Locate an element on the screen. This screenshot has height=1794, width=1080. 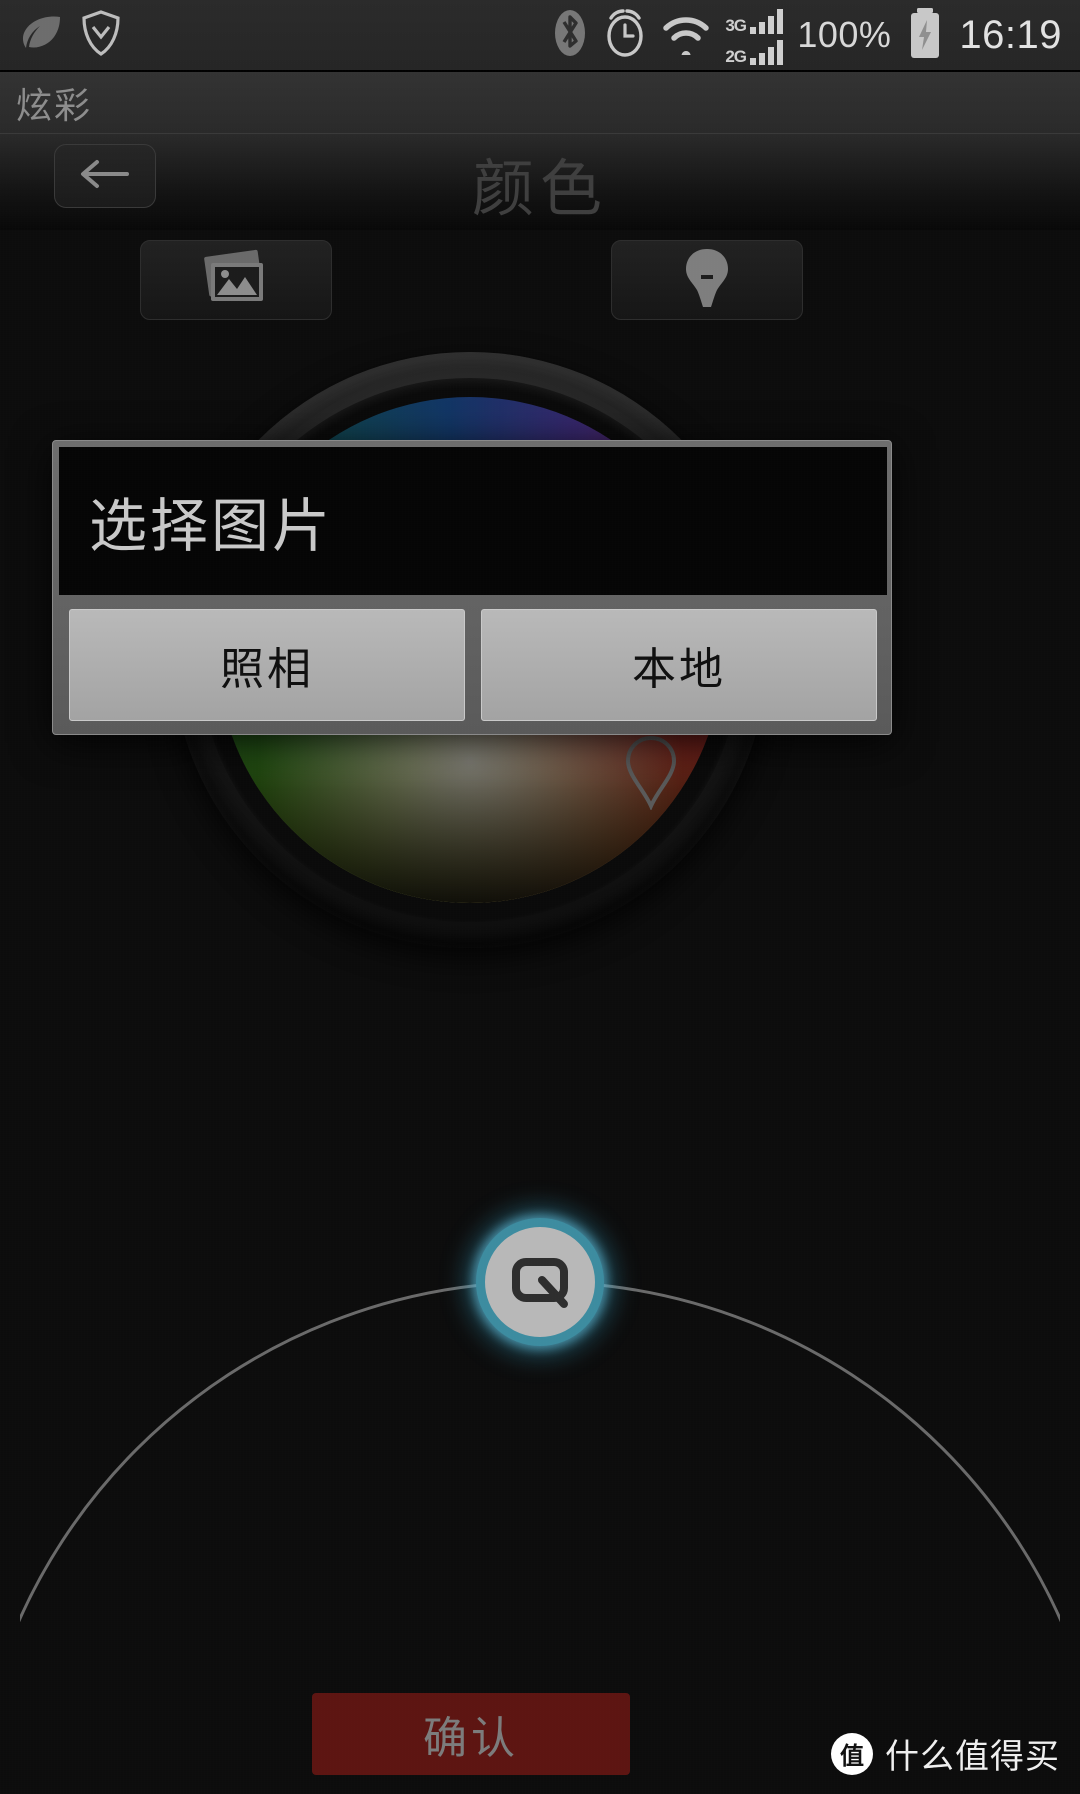
dialog-button-row: 照相 本地 is located at coordinates (473, 665).